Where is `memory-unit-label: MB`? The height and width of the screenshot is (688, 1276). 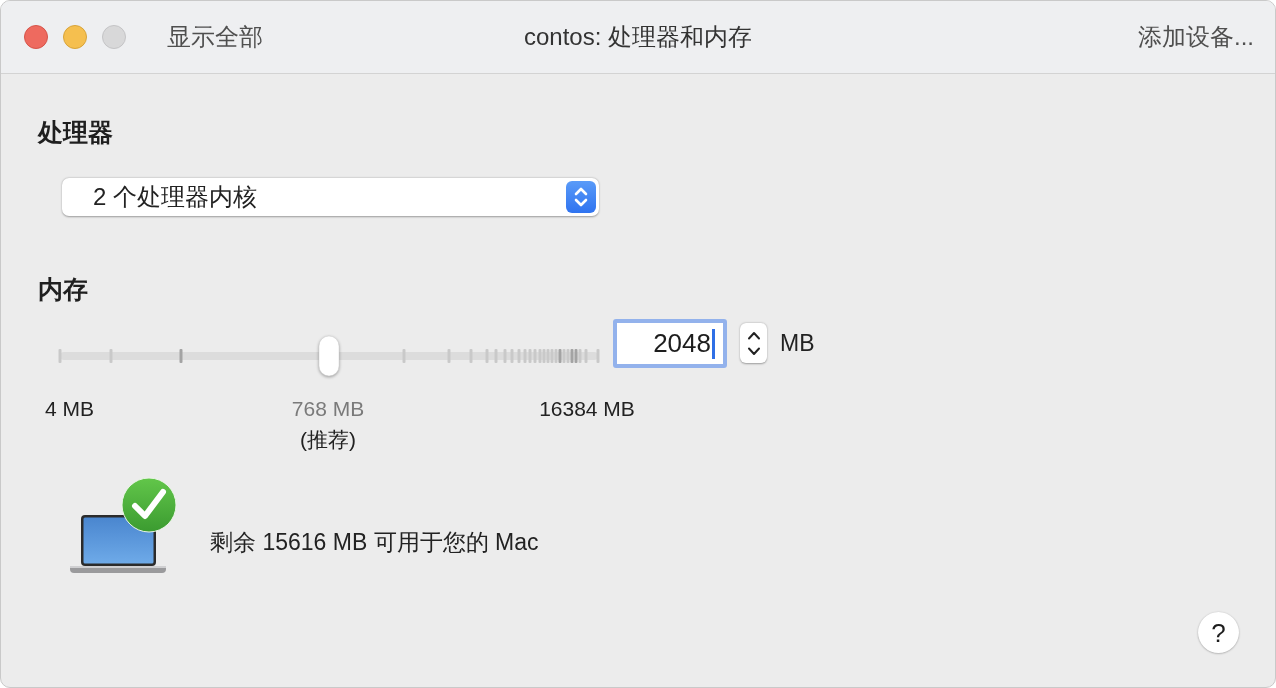 memory-unit-label: MB is located at coordinates (797, 343).